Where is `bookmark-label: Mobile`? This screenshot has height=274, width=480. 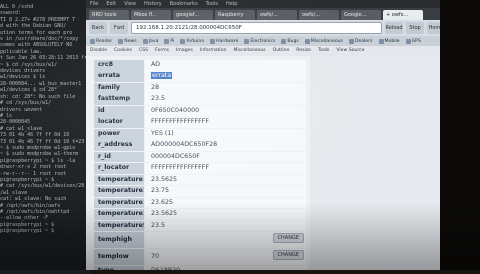 bookmark-label: Mobile is located at coordinates (392, 41).